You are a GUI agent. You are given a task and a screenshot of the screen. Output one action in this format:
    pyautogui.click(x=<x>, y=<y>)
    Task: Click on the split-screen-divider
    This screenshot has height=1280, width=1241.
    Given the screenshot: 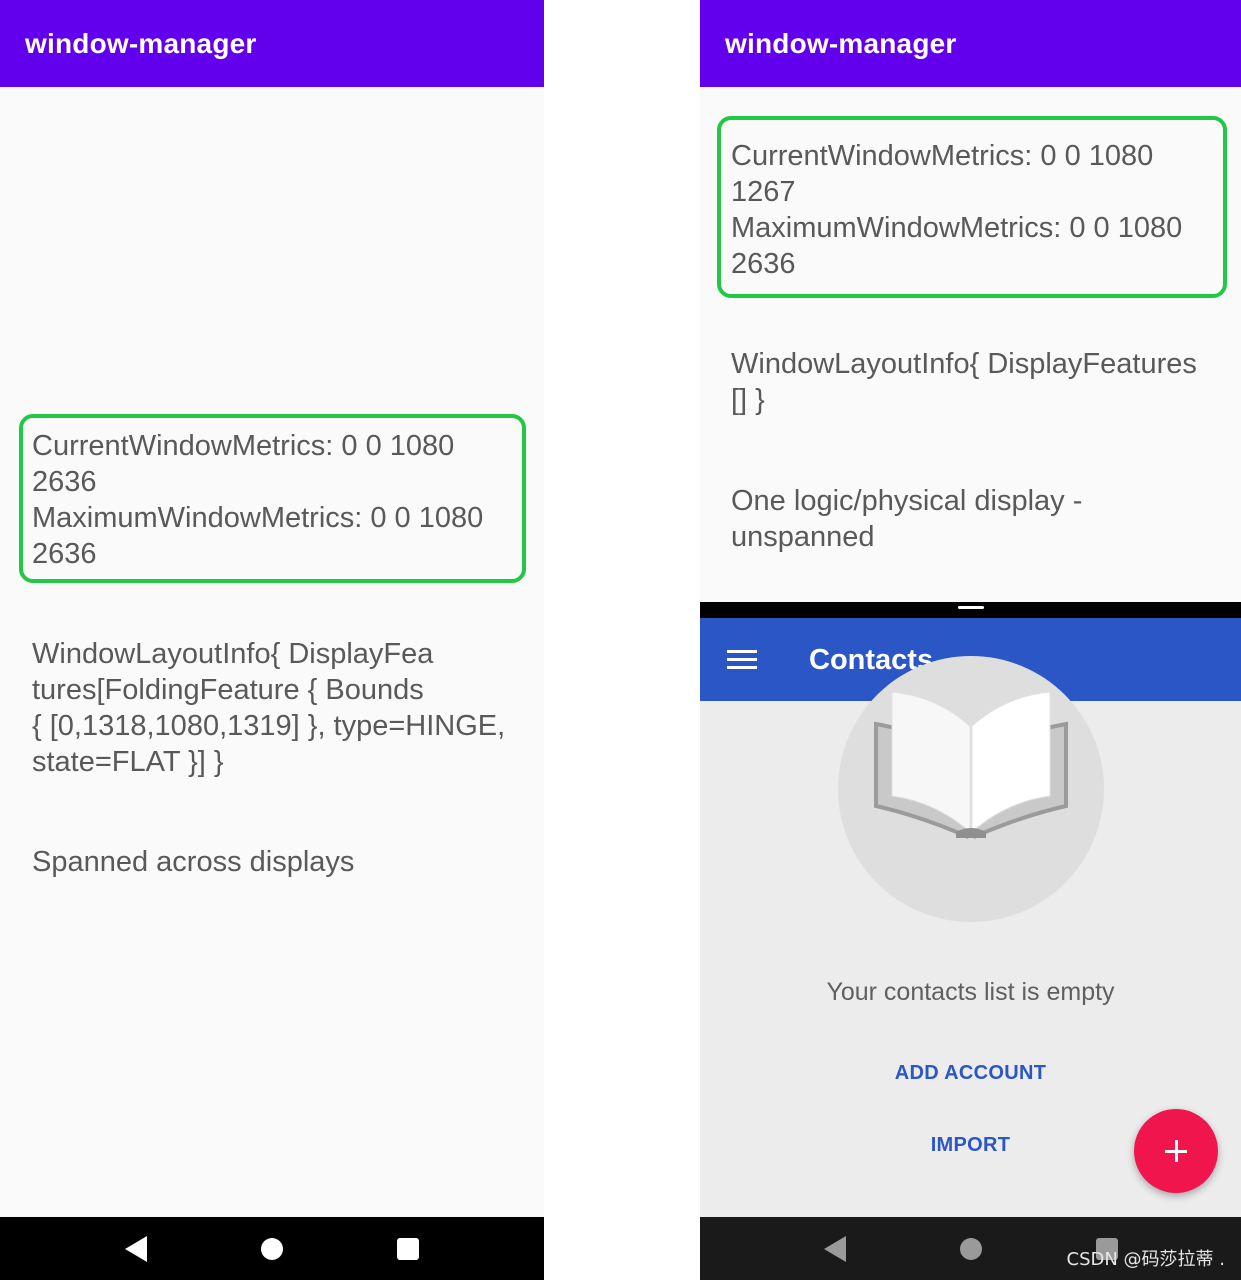 What is the action you would take?
    pyautogui.click(x=970, y=610)
    